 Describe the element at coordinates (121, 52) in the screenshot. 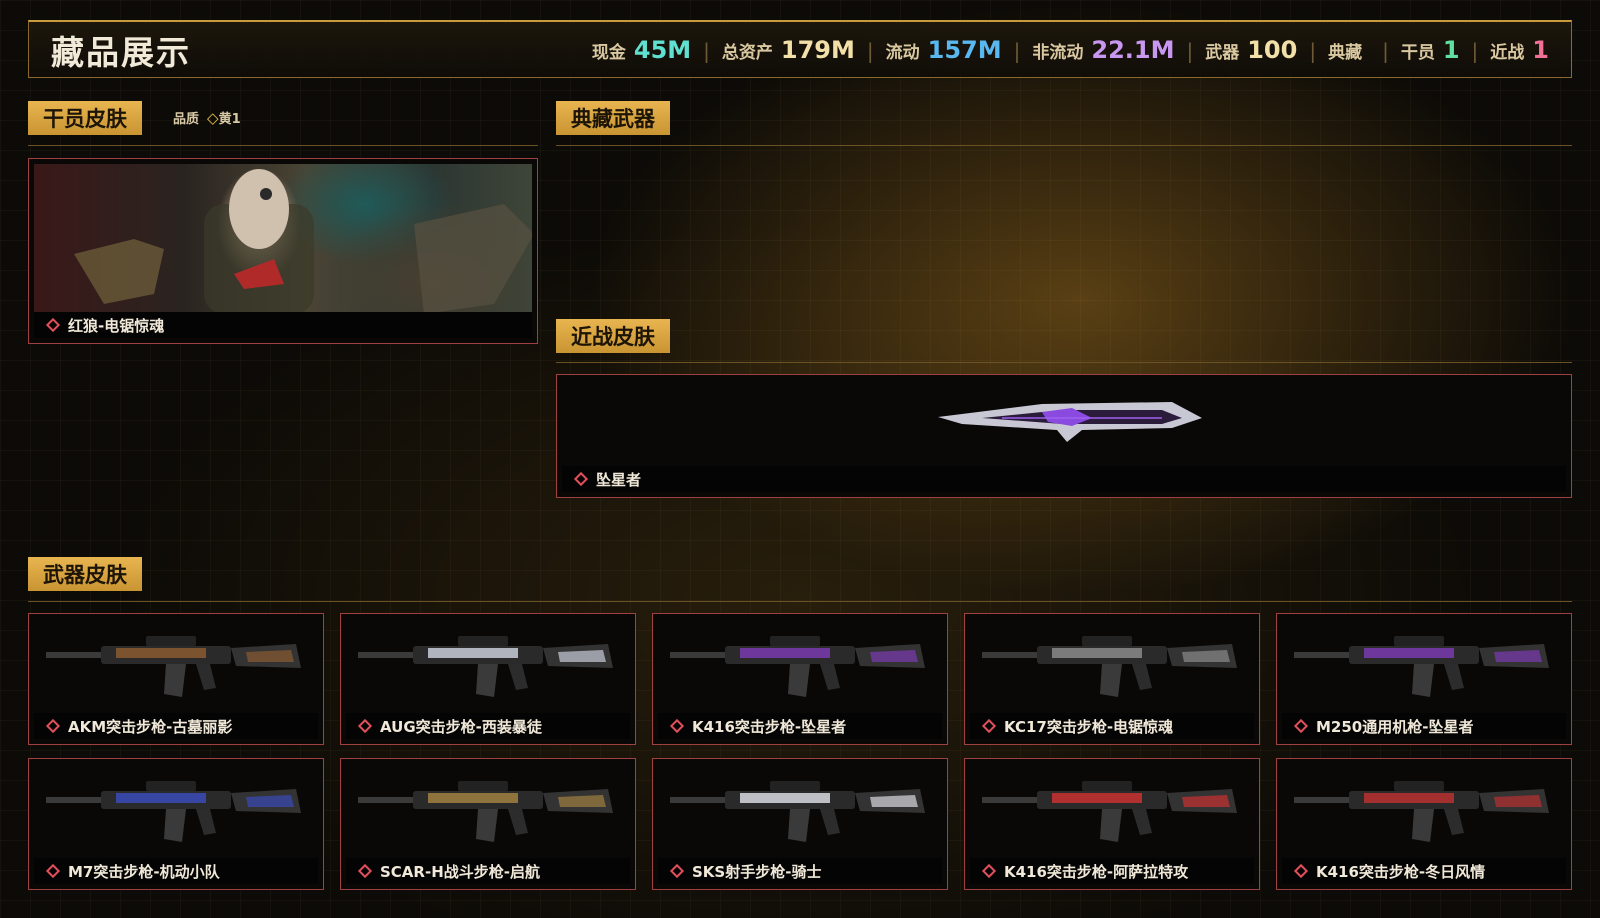

I see `page-title: 藏品展示` at that location.